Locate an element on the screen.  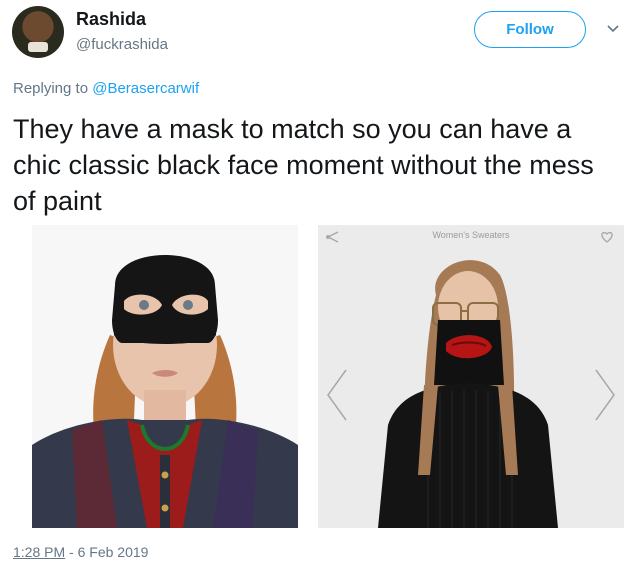
reply-prefix: Replying to is located at coordinates (53, 88).